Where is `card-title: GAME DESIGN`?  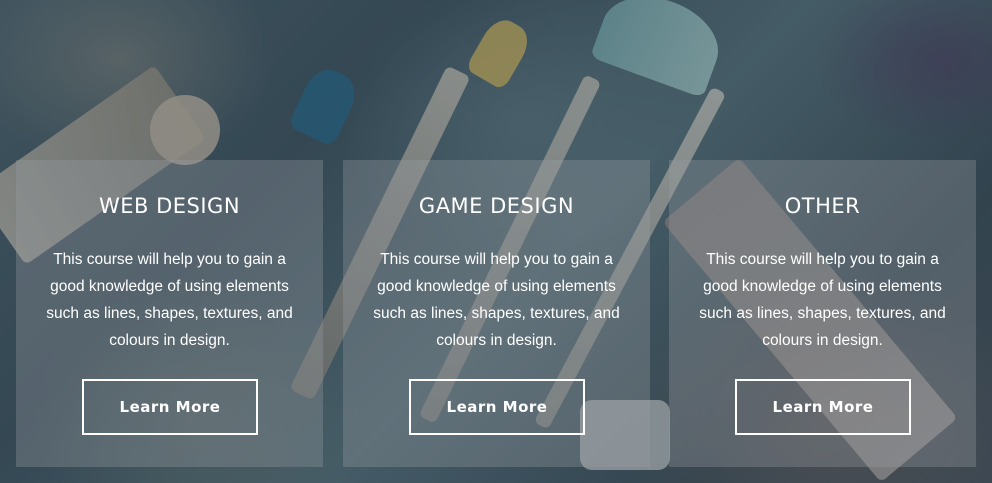
card-title: GAME DESIGN is located at coordinates (496, 206).